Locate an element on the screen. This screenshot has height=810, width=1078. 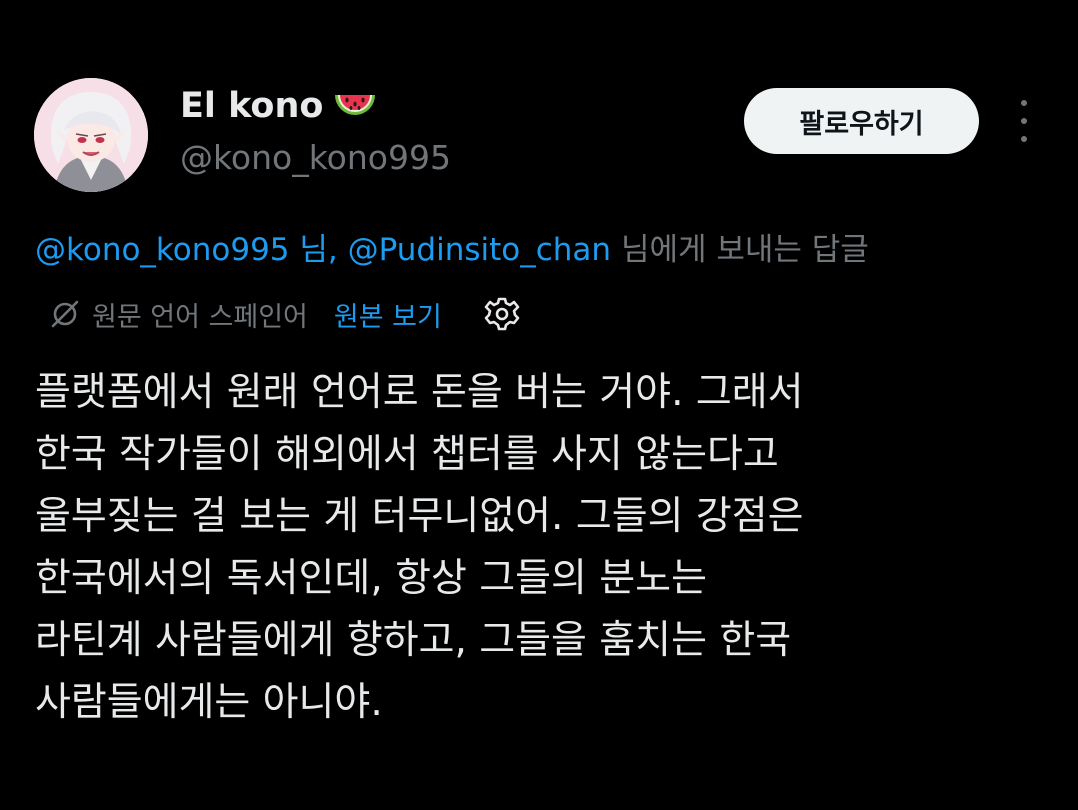
reply-separator: 님, is located at coordinates (318, 250).